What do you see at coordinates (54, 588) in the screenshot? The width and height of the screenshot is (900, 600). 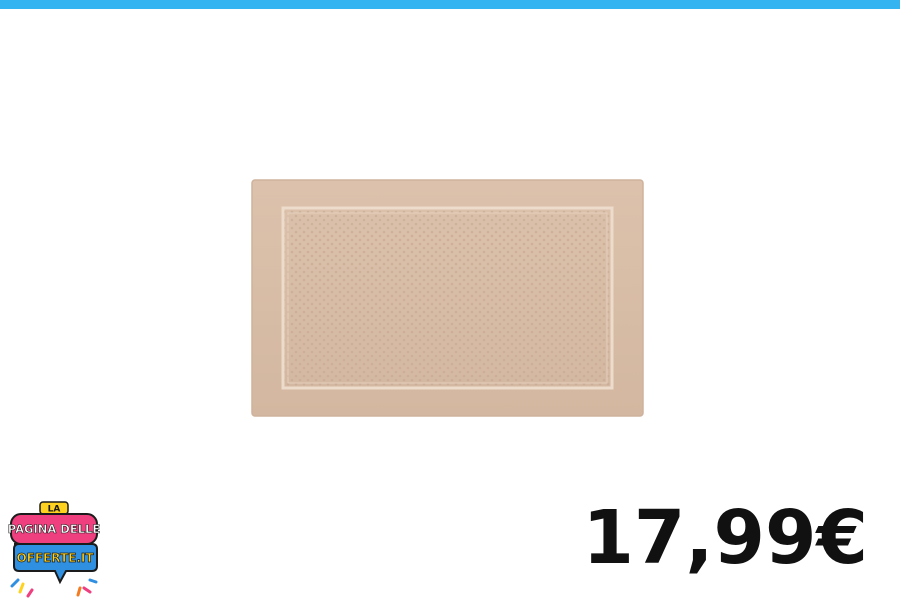 I see `logo-sparkles-icon` at bounding box center [54, 588].